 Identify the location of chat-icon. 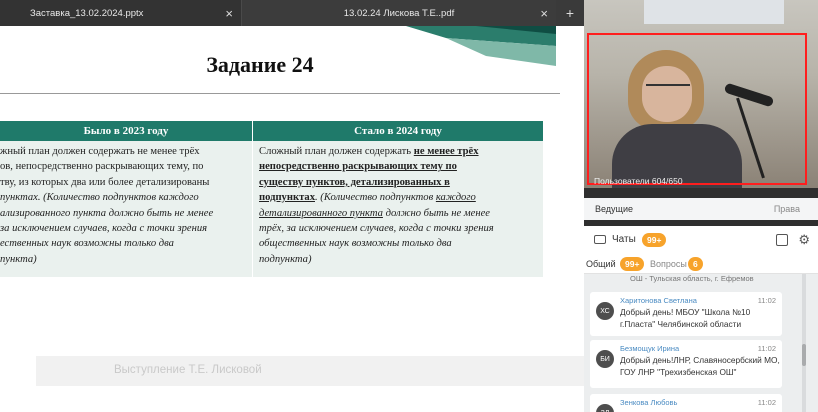
(600, 239).